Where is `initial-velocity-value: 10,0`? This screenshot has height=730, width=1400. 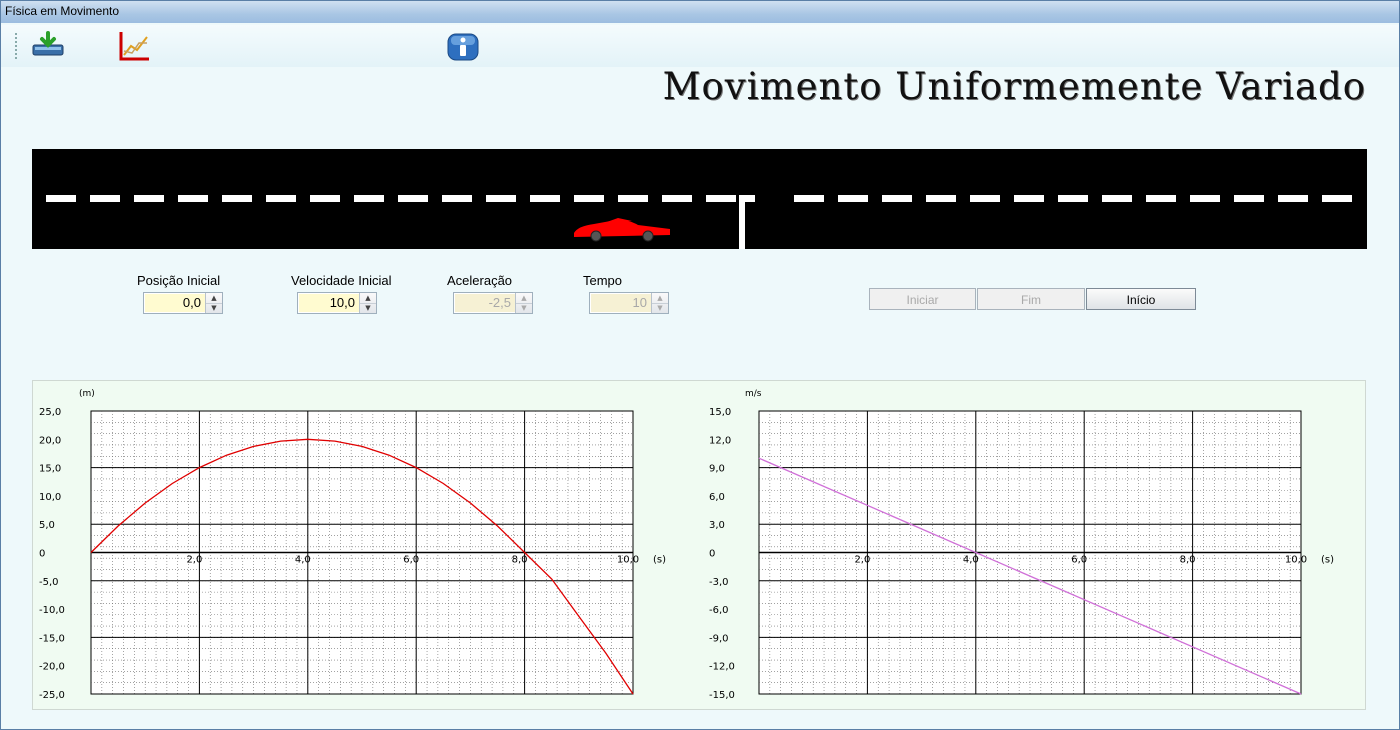
initial-velocity-value: 10,0 is located at coordinates (329, 303).